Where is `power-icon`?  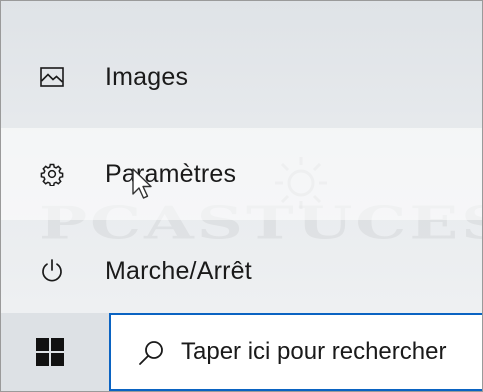 power-icon is located at coordinates (52, 271).